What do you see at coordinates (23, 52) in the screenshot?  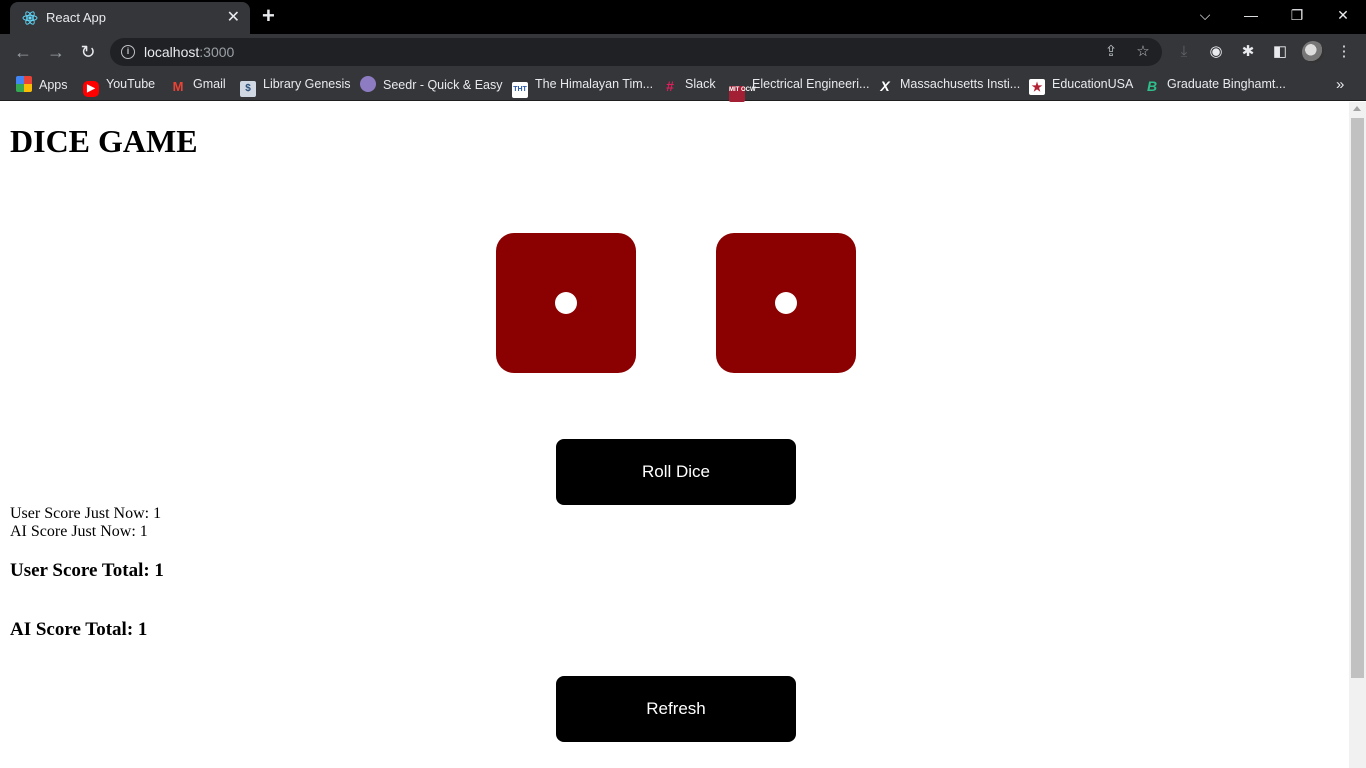 I see `back-button: ←` at bounding box center [23, 52].